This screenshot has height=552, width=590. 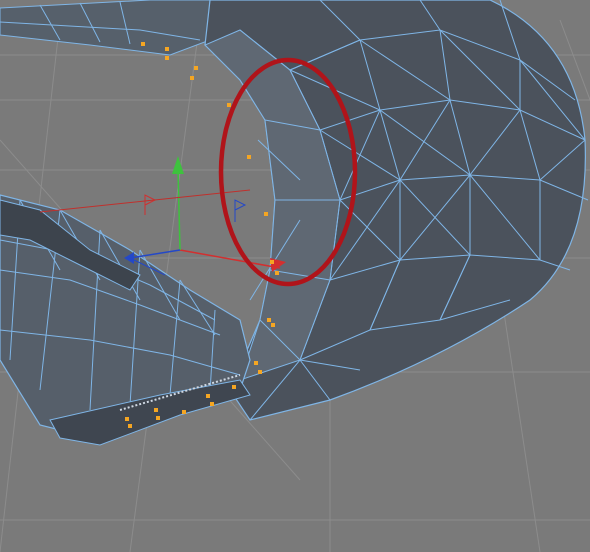 I want to click on mesh-far-arc, so click(x=115, y=28).